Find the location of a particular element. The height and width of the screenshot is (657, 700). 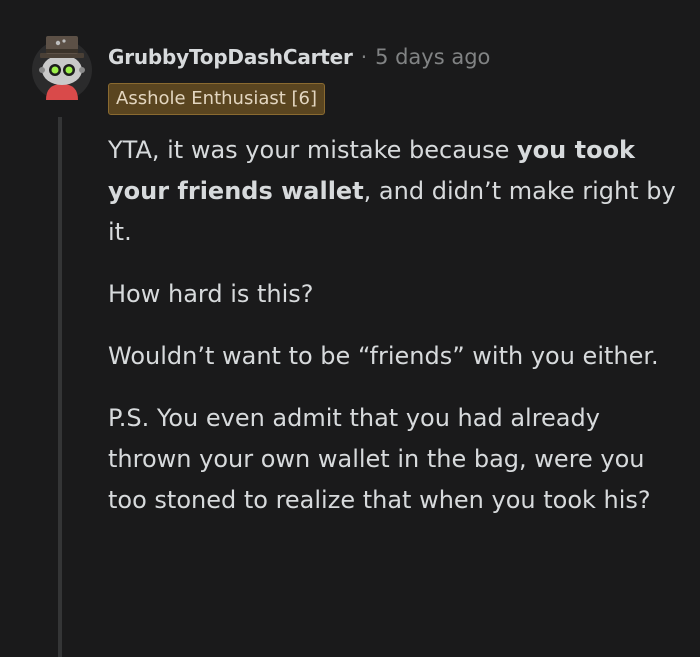

user-avatar is located at coordinates (62, 66).